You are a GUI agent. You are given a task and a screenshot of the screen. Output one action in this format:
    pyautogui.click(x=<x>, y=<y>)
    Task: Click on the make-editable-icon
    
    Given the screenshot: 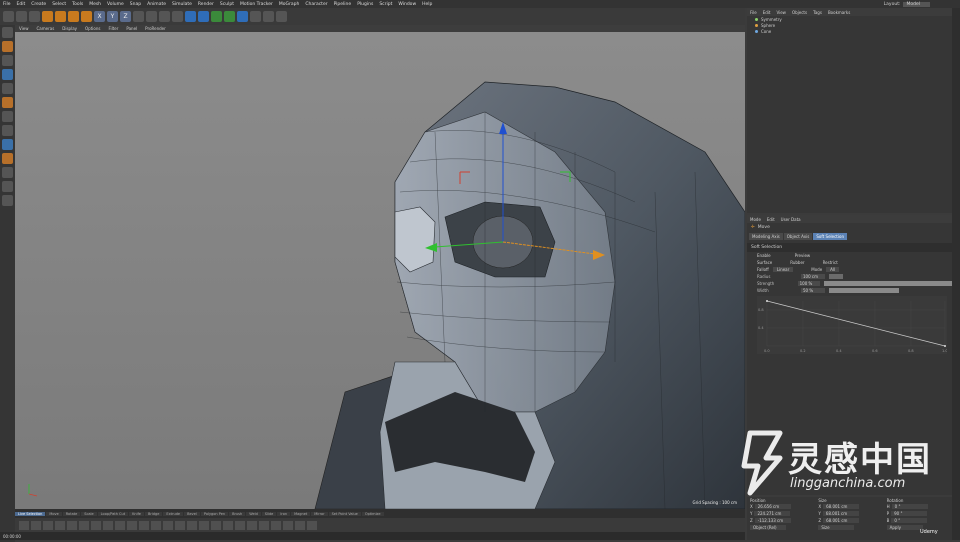 What is the action you would take?
    pyautogui.click(x=7, y=32)
    